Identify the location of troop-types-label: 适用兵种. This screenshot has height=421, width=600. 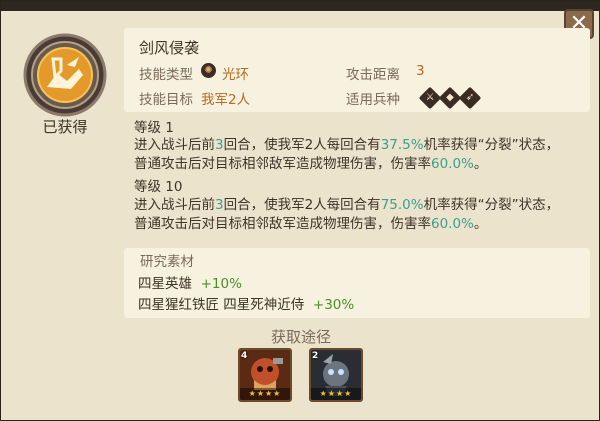
(373, 100).